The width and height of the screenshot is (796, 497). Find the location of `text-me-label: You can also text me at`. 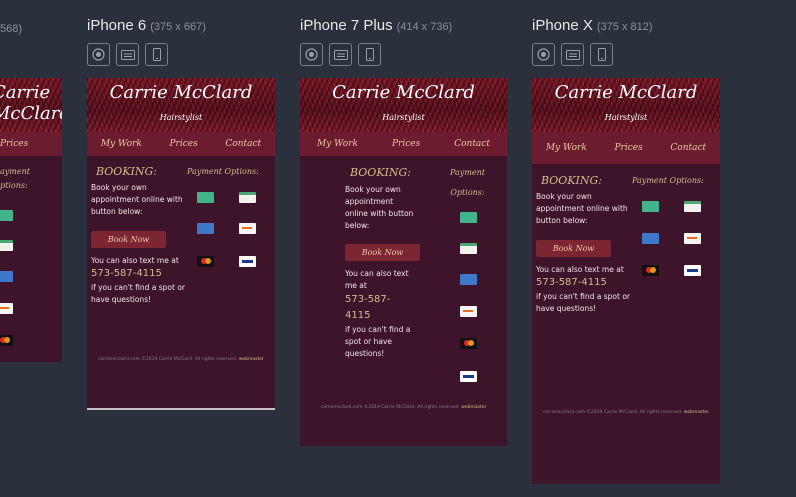

text-me-label: You can also text me at is located at coordinates (377, 279).